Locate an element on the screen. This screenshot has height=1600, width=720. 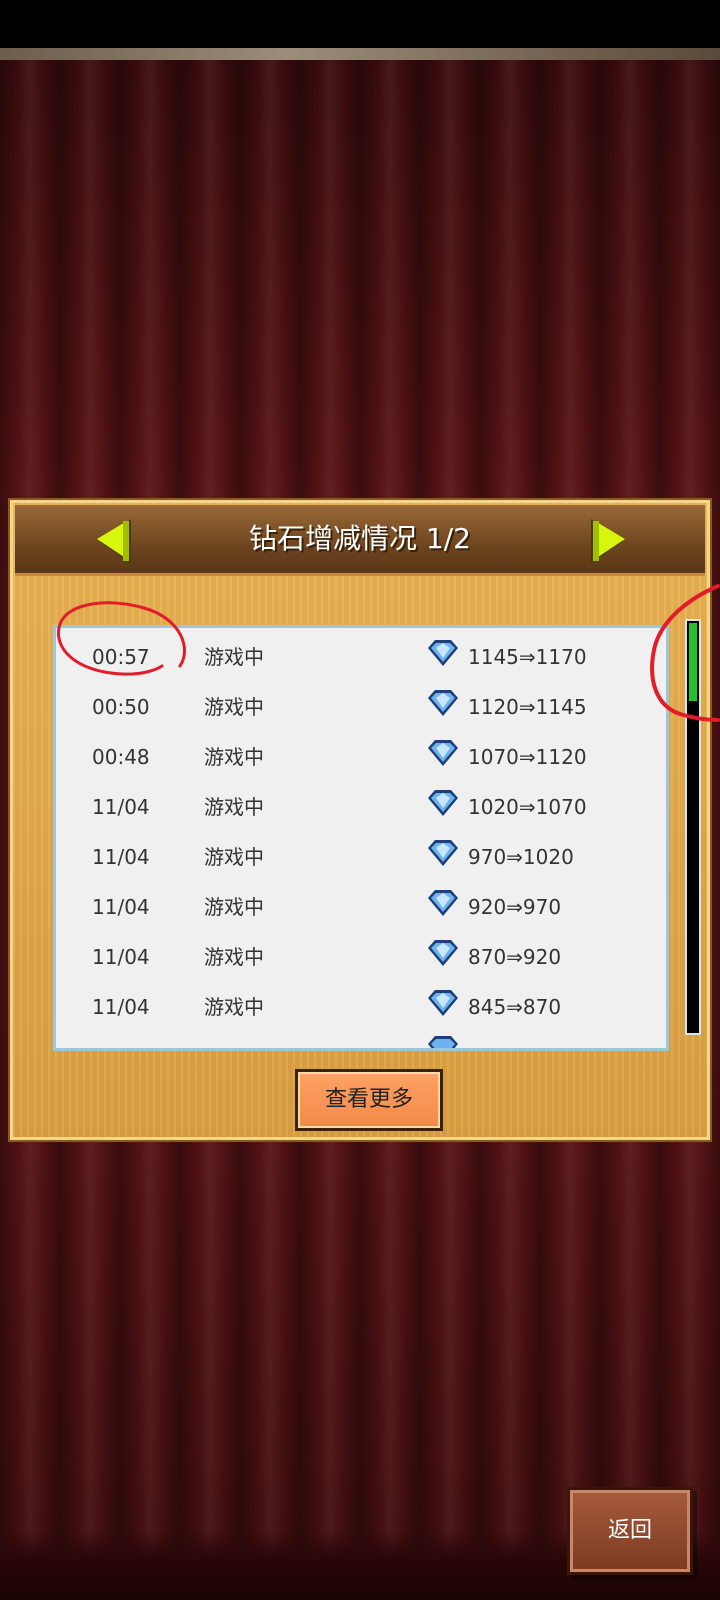
list-item: 11/04 游戏中 1020⇒1070 is located at coordinates (361, 807).